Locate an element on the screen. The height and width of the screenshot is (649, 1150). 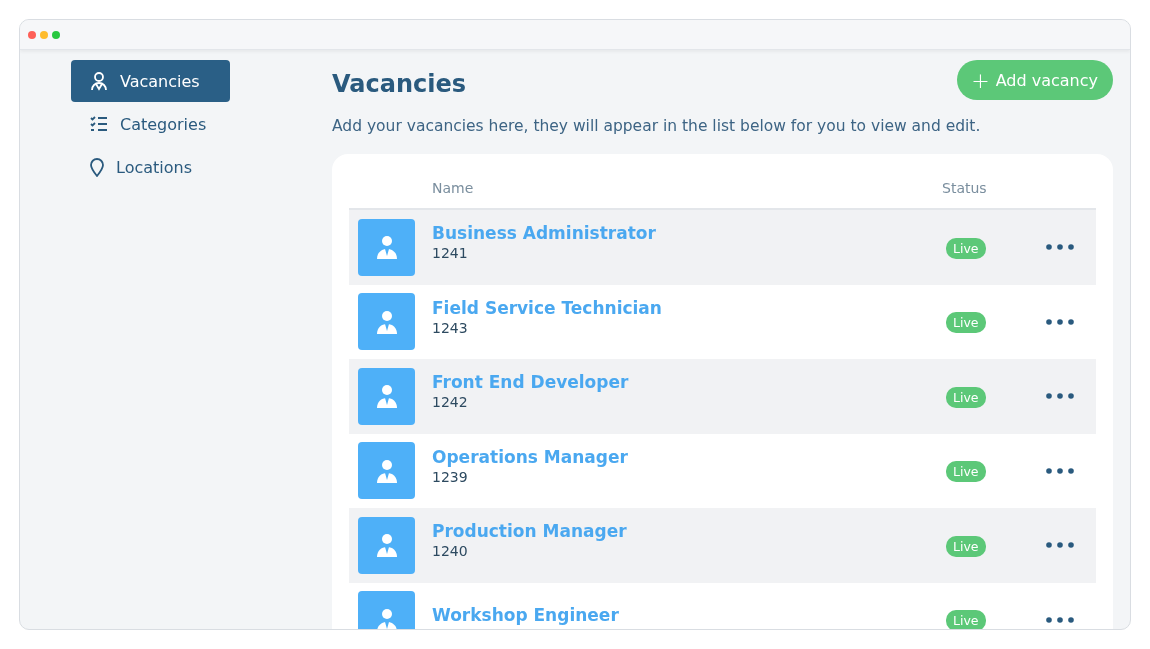
minimize-window-dot is located at coordinates (44, 34).